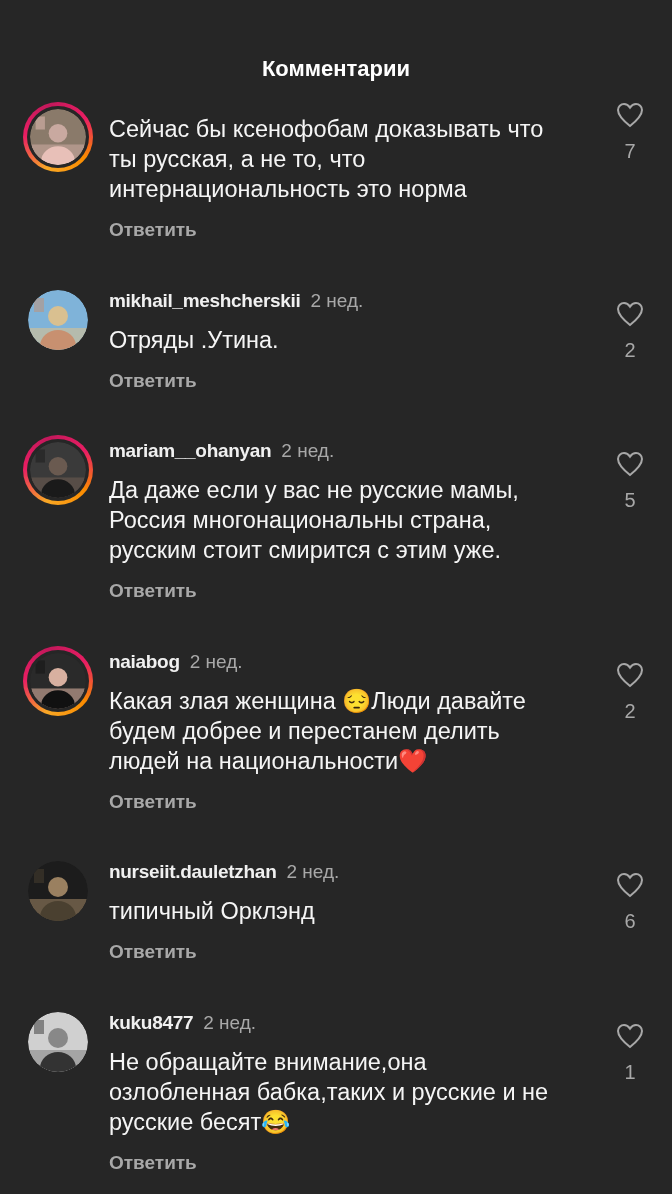 This screenshot has width=672, height=1194. I want to click on username: mikhail_meshcherskii, so click(205, 300).